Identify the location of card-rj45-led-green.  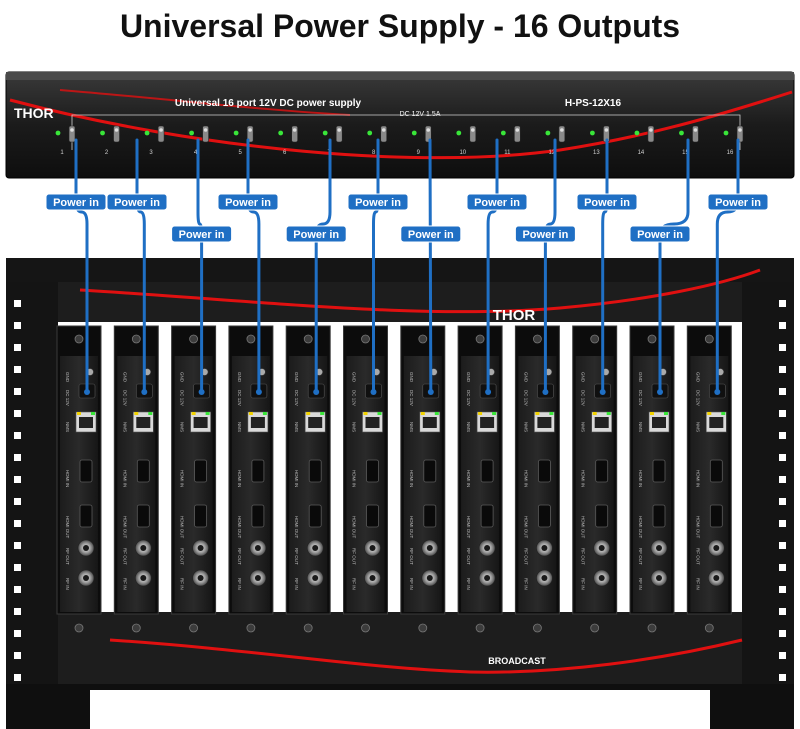
(207, 413).